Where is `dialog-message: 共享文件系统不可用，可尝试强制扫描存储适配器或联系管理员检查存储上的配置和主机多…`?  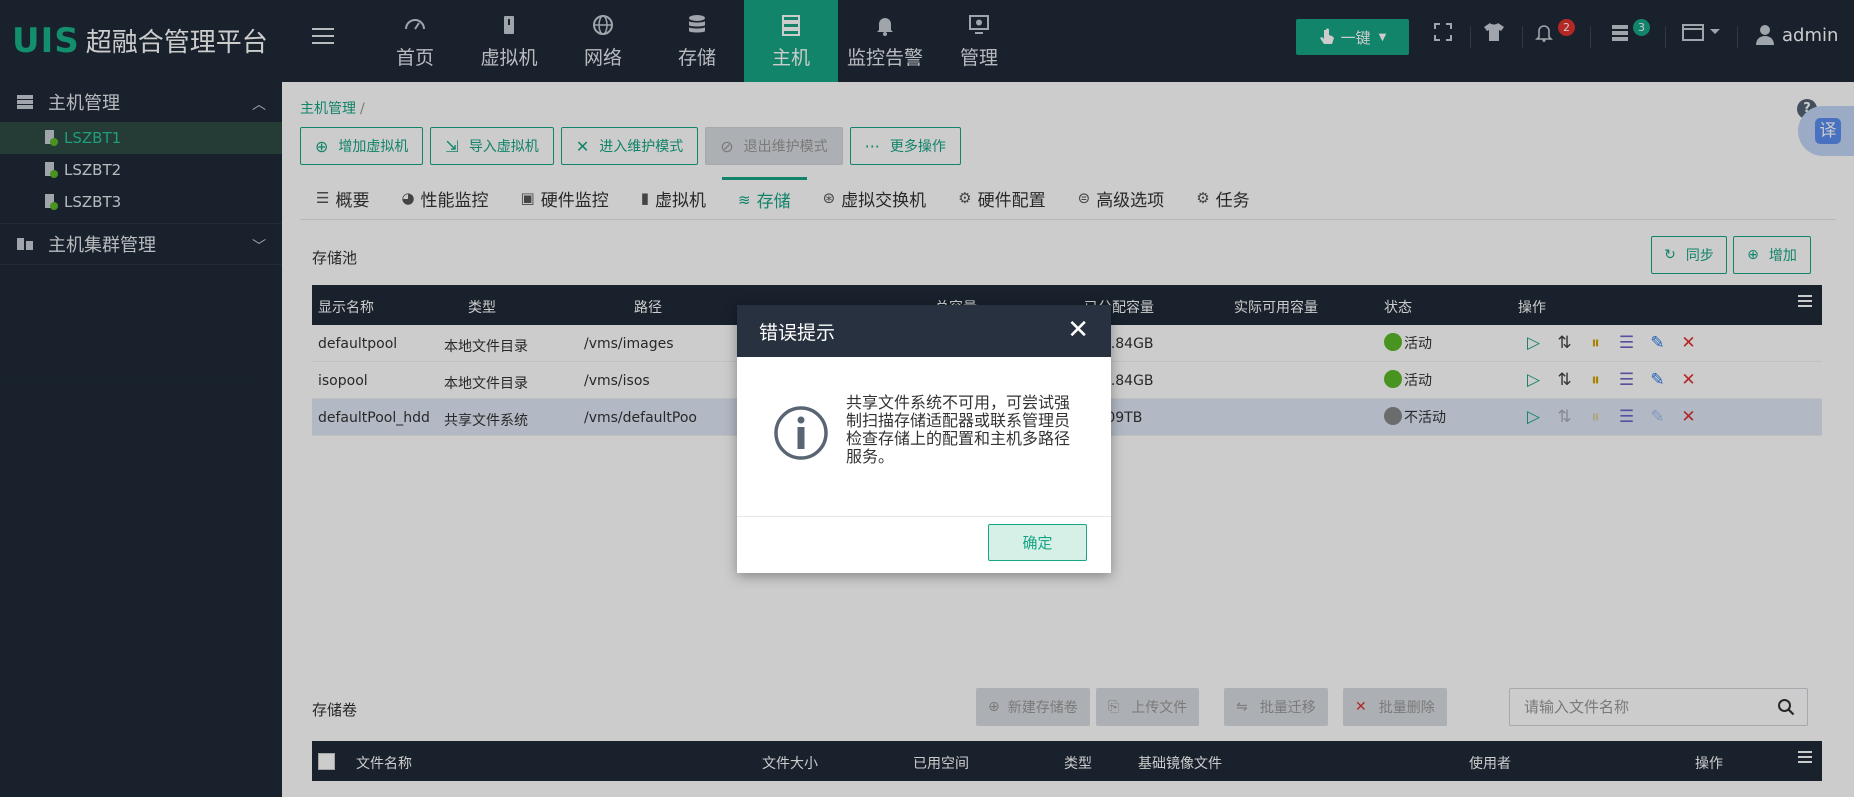 dialog-message: 共享文件系统不可用，可尝试强制扫描存储适配器或联系管理员检查存储上的配置和主机多… is located at coordinates (958, 429).